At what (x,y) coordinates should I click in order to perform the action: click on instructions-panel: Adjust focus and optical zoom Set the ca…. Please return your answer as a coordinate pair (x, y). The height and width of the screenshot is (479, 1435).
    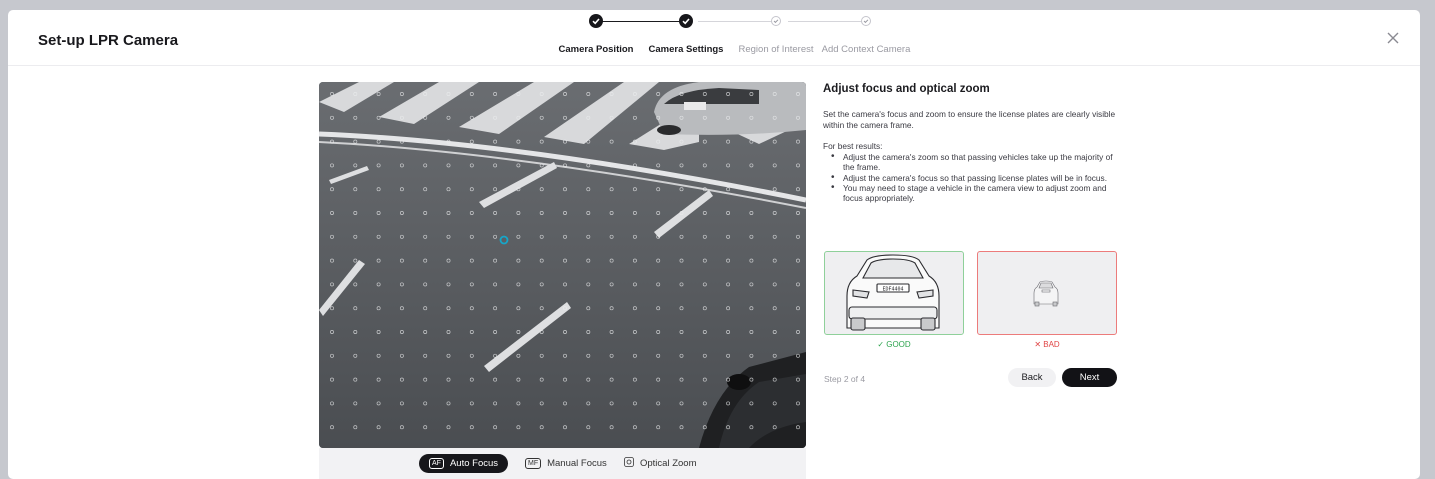
    Looking at the image, I should click on (973, 142).